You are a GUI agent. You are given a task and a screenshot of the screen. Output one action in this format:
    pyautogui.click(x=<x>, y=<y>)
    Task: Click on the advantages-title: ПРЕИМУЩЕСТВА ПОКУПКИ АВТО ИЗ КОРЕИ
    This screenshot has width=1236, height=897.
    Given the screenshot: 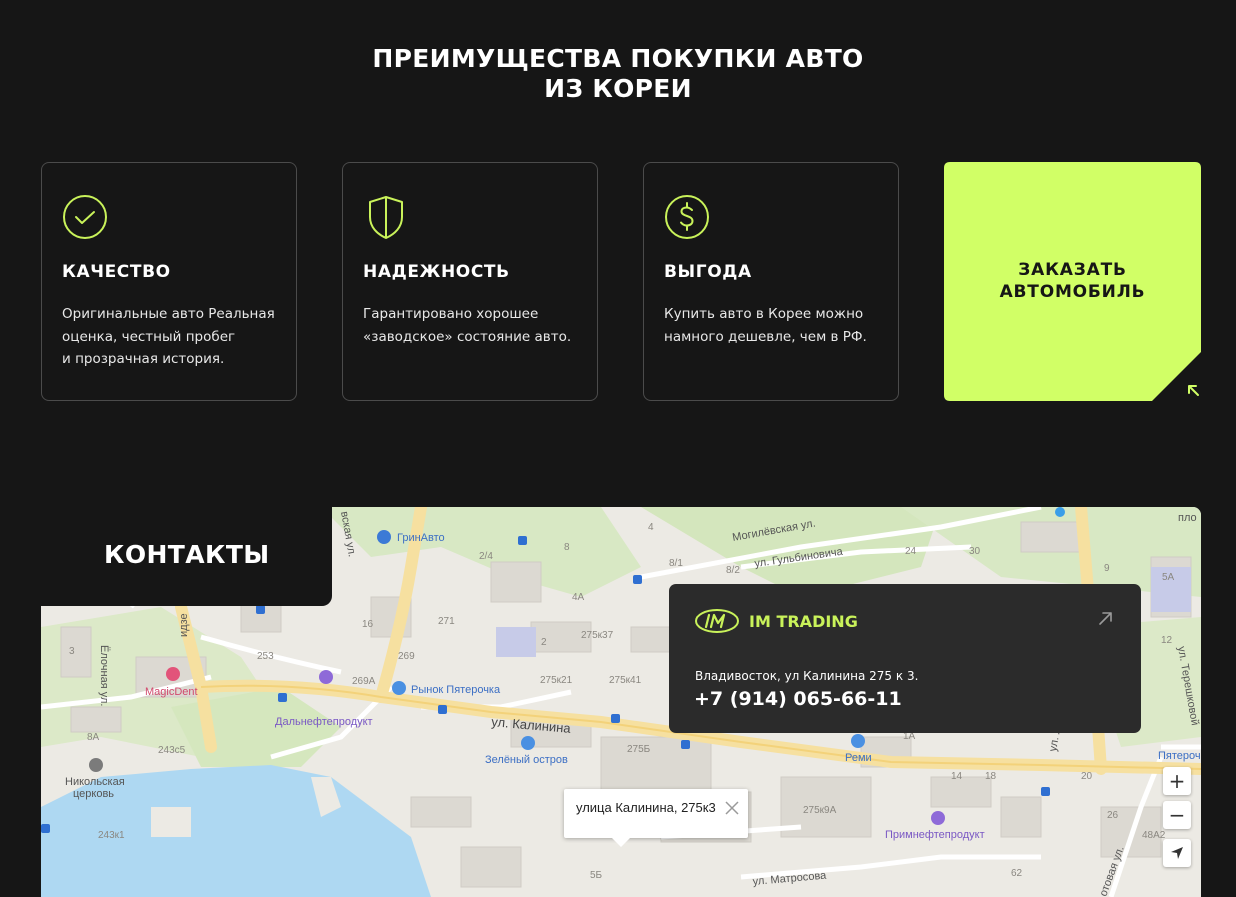 What is the action you would take?
    pyautogui.click(x=618, y=74)
    